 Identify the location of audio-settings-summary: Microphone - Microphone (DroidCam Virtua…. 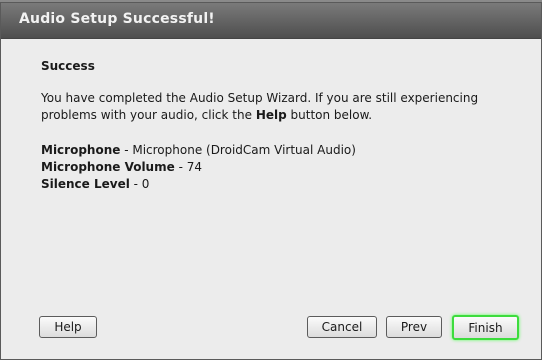
(281, 167).